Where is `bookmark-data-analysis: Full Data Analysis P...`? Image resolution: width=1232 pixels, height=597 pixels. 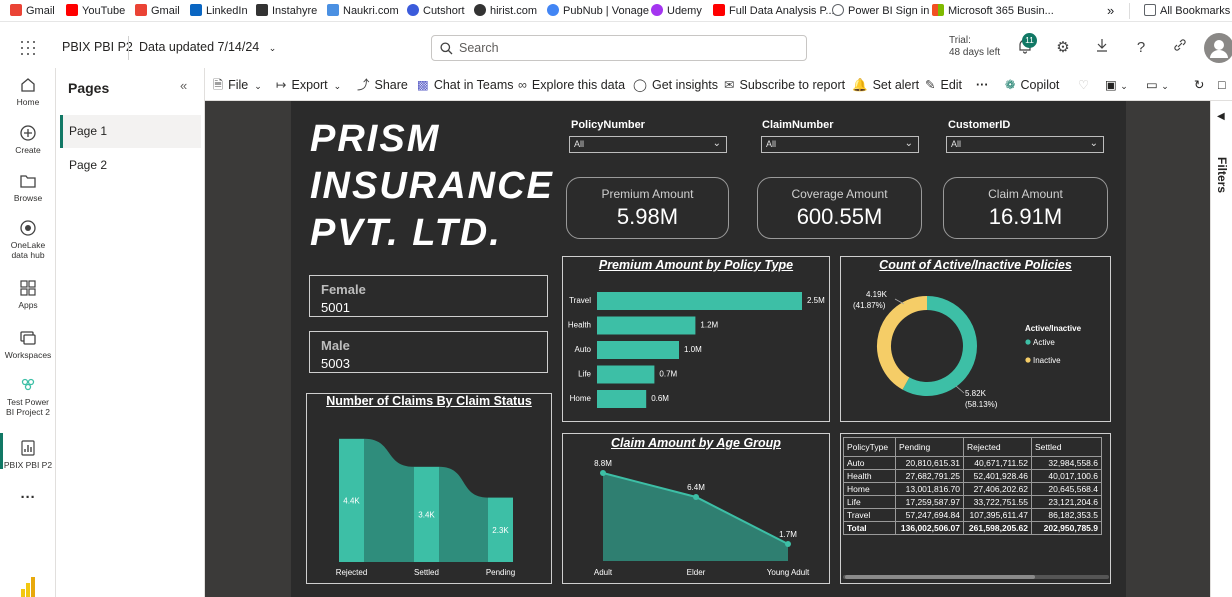
bookmark-data-analysis: Full Data Analysis P... is located at coordinates (774, 11).